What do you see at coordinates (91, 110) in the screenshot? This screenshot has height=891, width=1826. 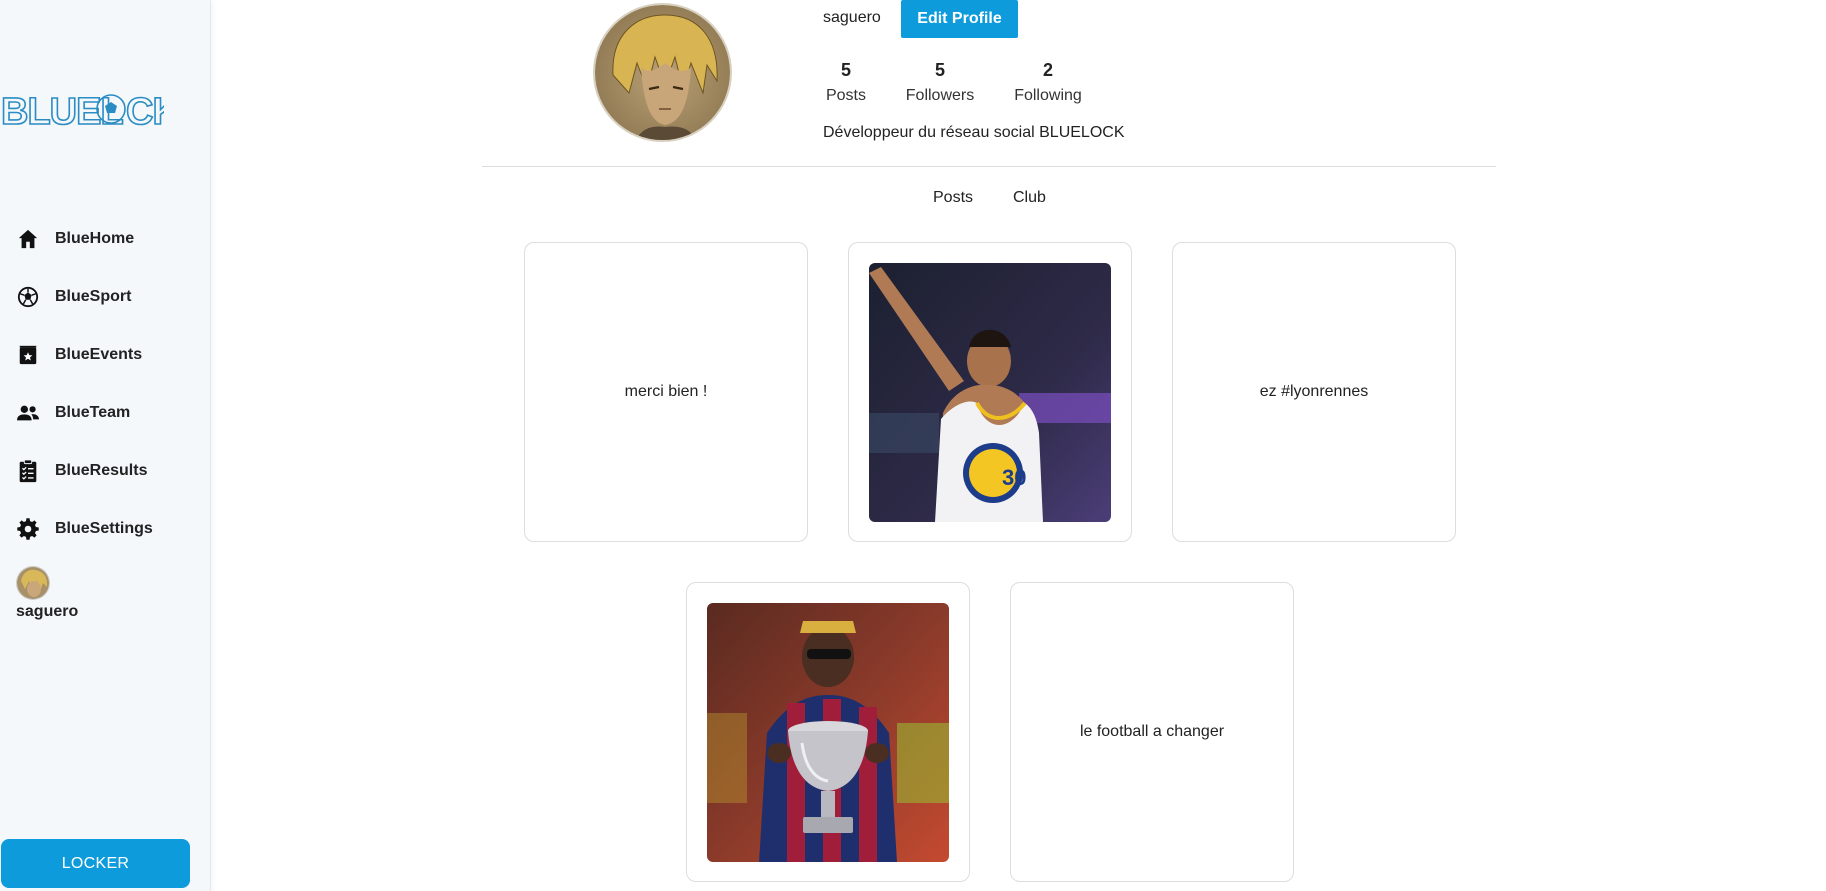 I see `bluelock-logo: BLUEL CK` at bounding box center [91, 110].